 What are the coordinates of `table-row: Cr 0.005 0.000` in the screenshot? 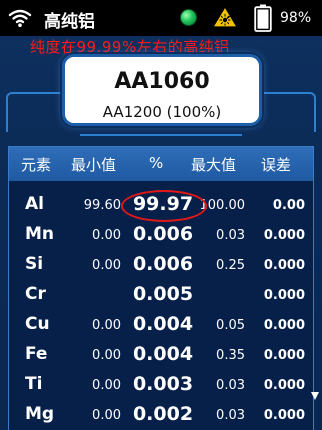 It's located at (161, 296).